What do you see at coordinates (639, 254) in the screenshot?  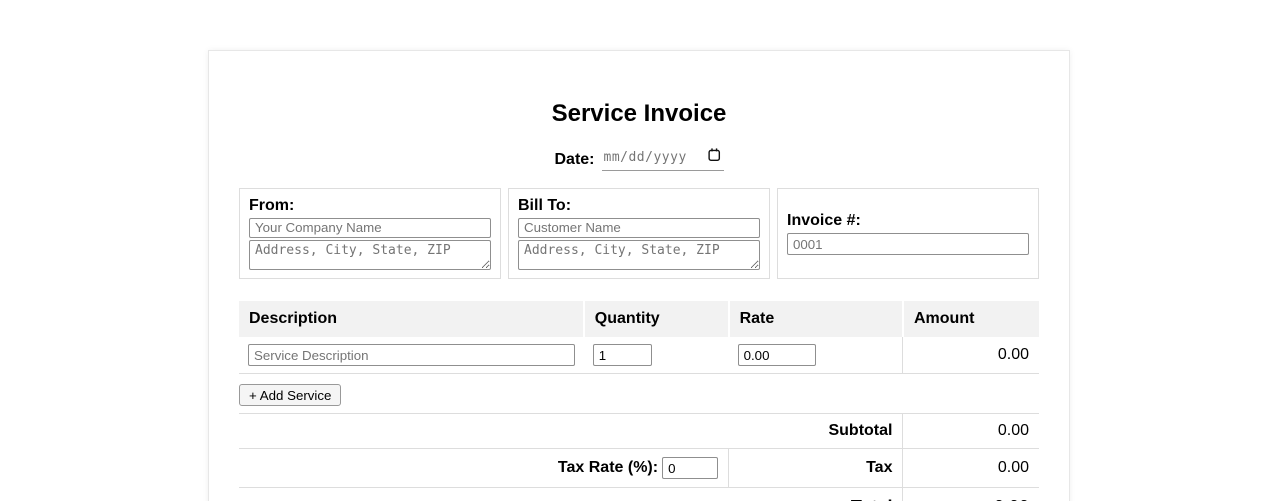 I see `customer-address-textarea` at bounding box center [639, 254].